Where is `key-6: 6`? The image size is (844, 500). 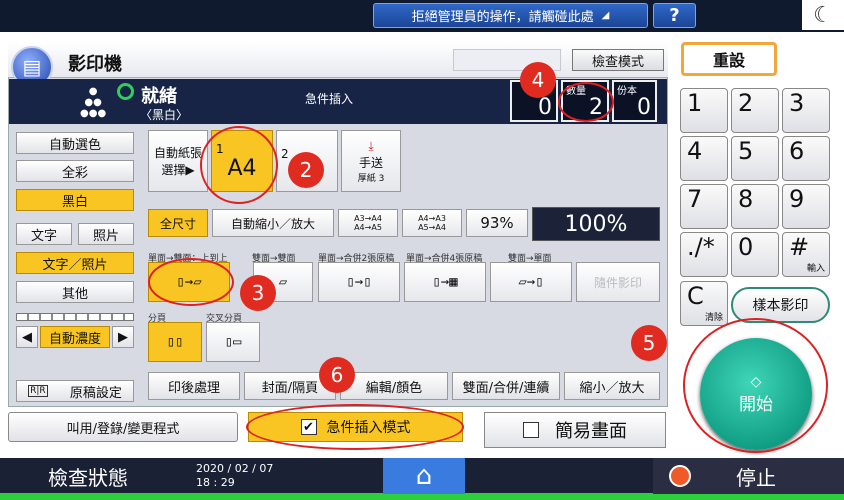
key-6: 6 is located at coordinates (806, 158).